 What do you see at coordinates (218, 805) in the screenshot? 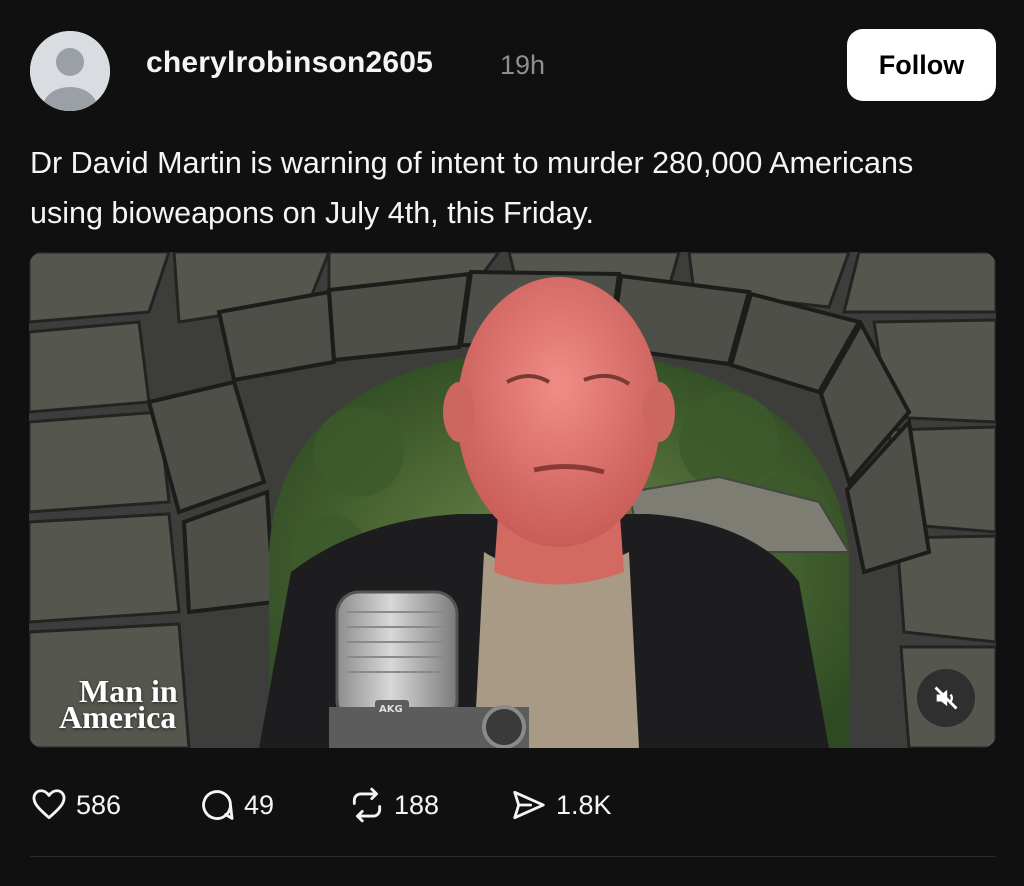
I see `comment-bubble-icon` at bounding box center [218, 805].